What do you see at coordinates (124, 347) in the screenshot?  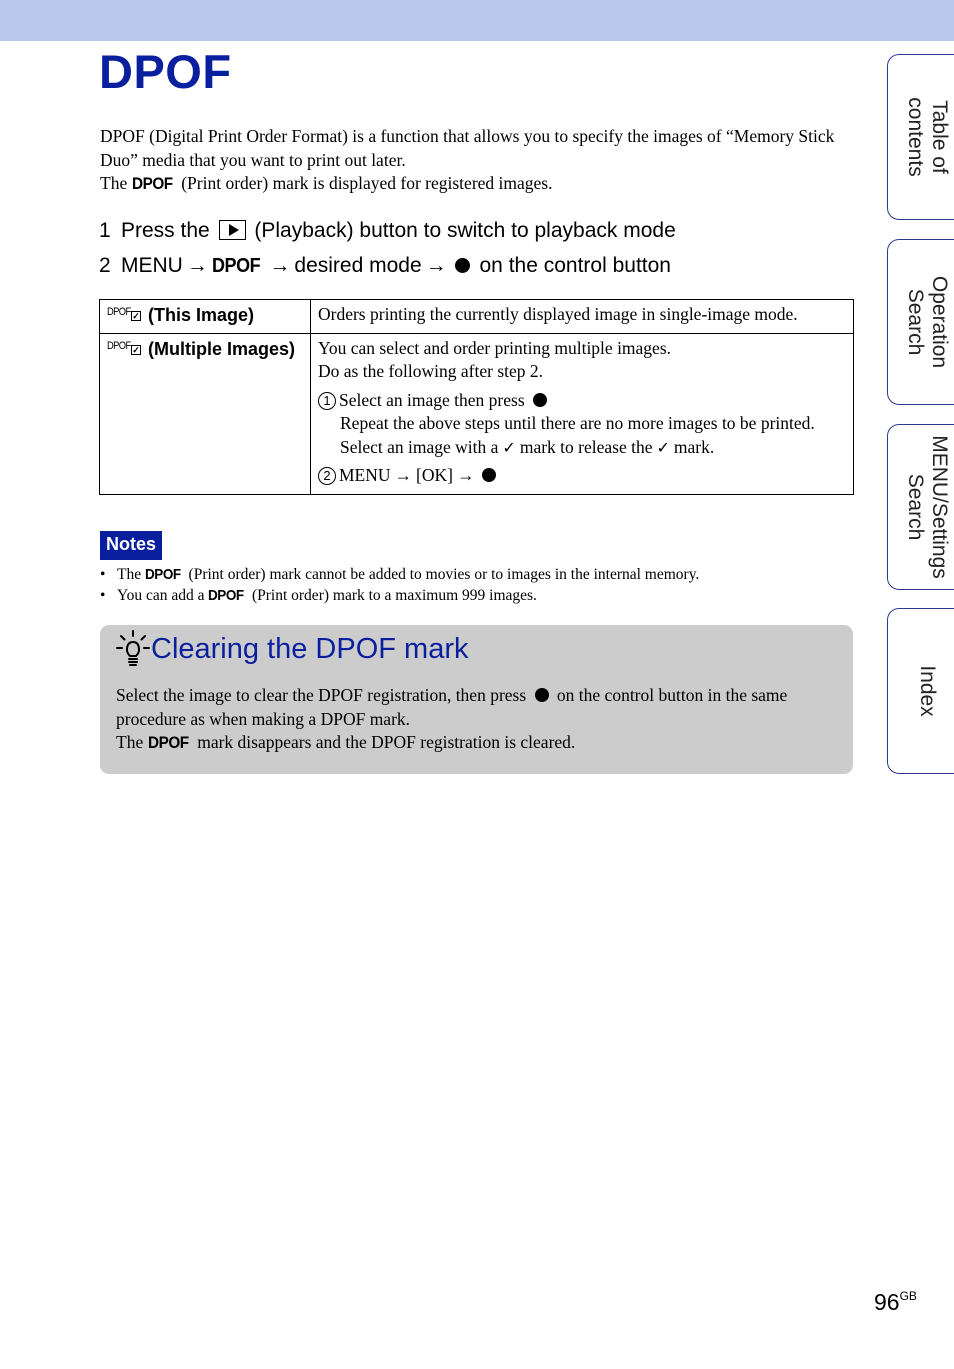 I see `dpof-multiple-images-icon: DPOF ✓` at bounding box center [124, 347].